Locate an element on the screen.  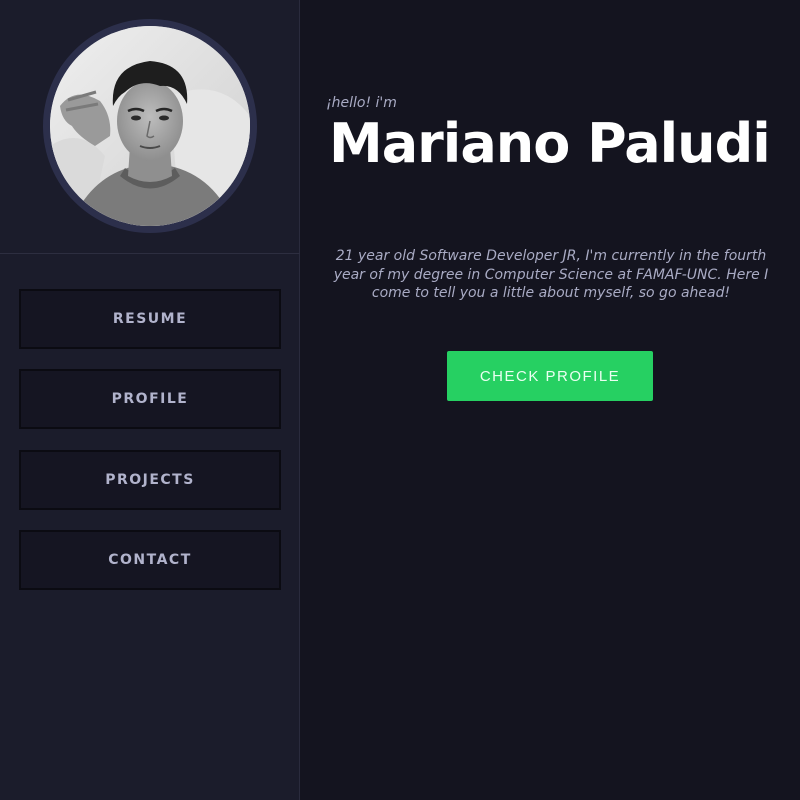
check-profile-button: CHECK PROFILE is located at coordinates (550, 376).